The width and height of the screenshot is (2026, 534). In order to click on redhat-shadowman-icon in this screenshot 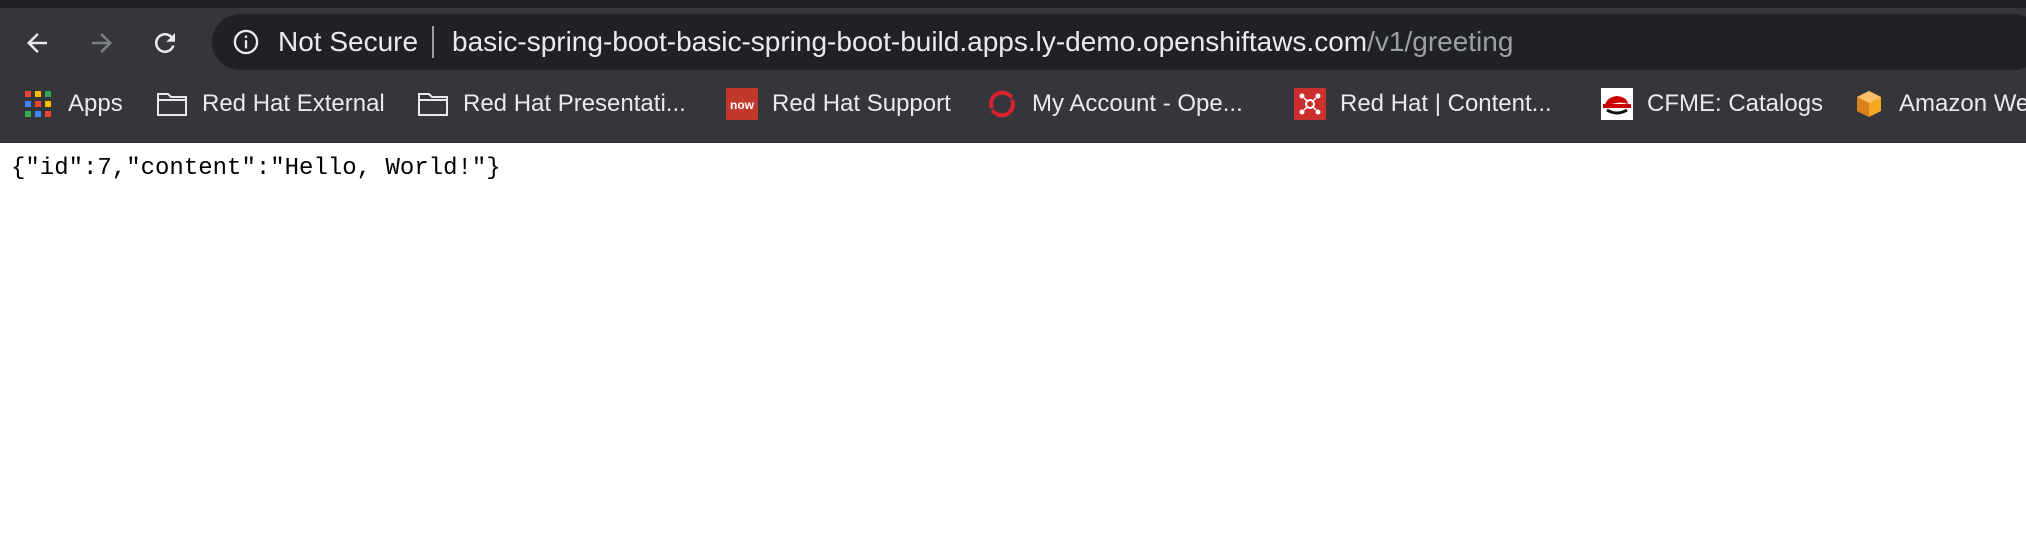, I will do `click(1617, 104)`.